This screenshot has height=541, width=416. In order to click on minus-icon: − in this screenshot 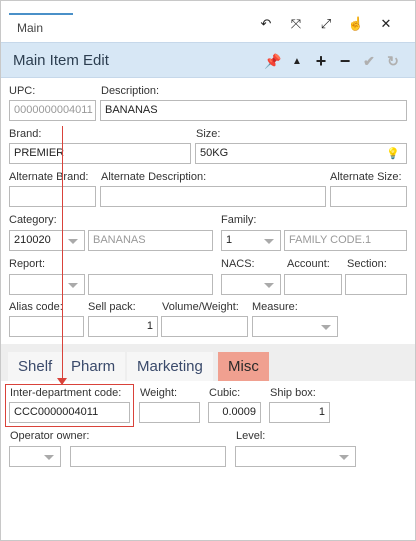, I will do `click(345, 61)`.